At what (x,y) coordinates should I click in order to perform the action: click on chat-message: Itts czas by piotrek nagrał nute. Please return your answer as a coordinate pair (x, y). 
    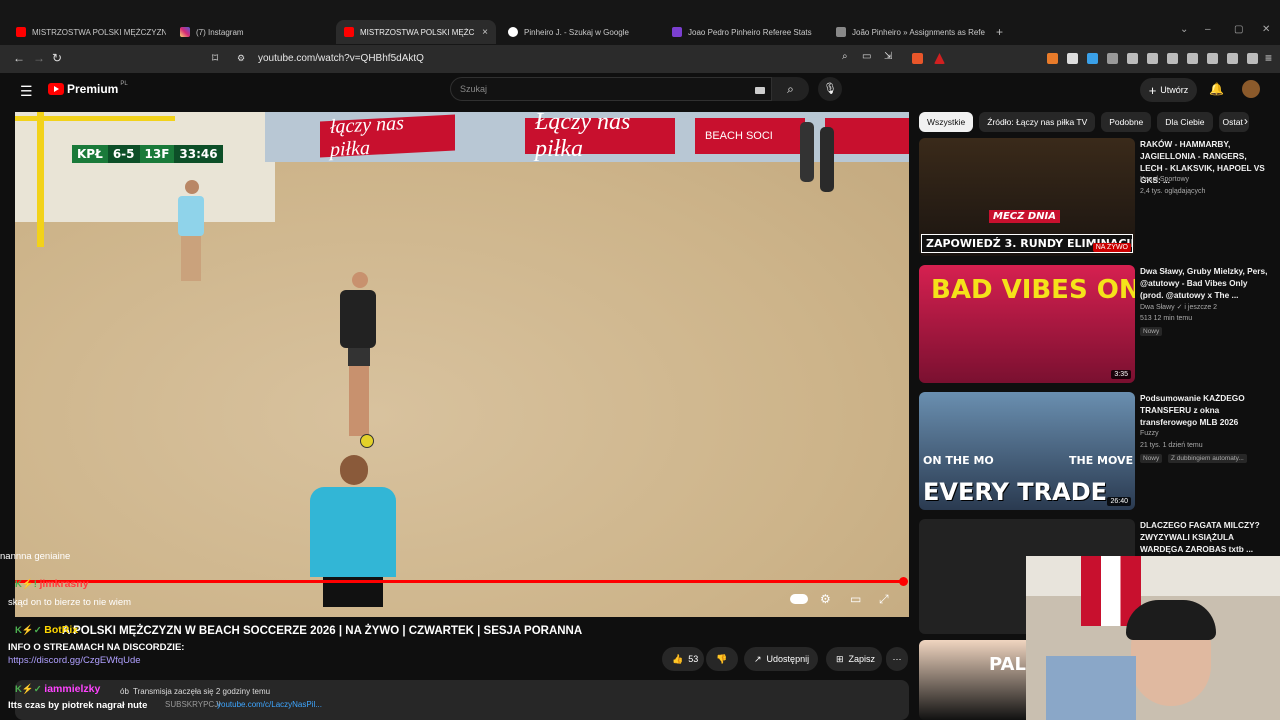
    Looking at the image, I should click on (143, 705).